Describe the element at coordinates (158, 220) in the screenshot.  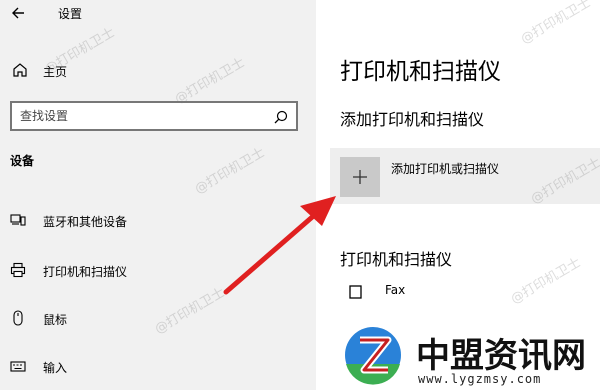
I see `sidebar-item-bluetooth: 蓝牙和其他设备` at that location.